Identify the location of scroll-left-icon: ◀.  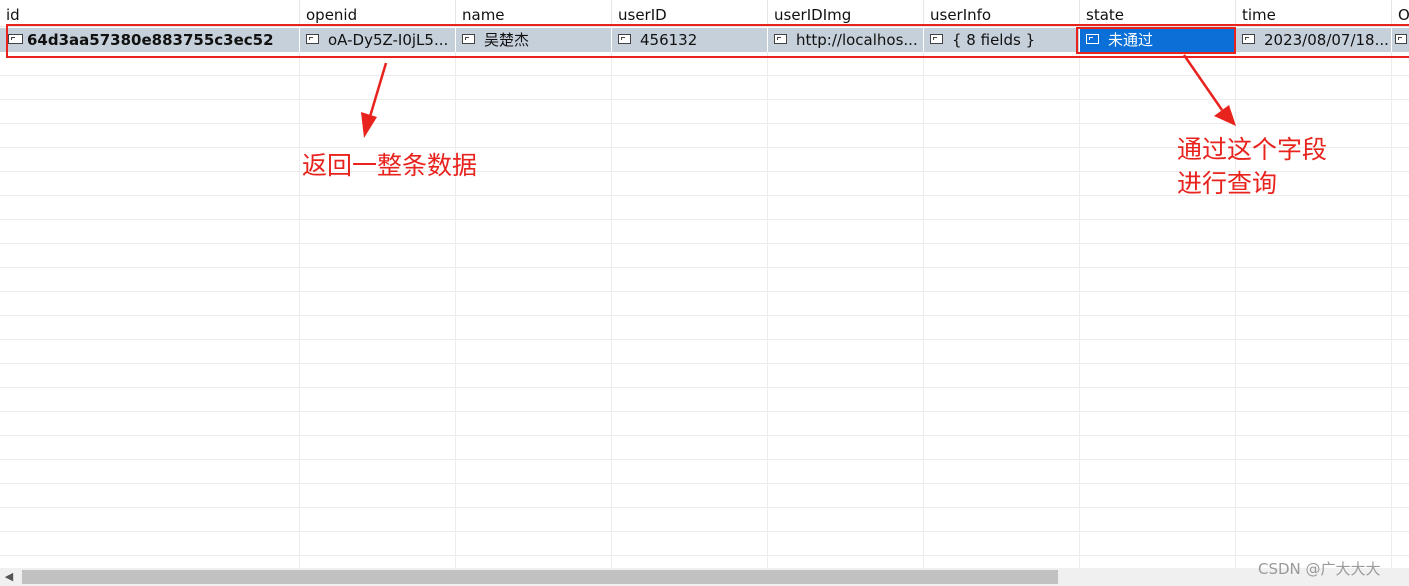
(9, 577).